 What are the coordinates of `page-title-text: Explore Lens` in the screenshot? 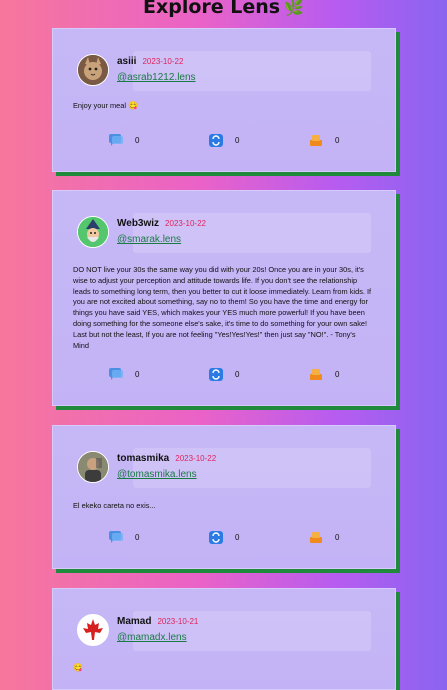 It's located at (211, 9).